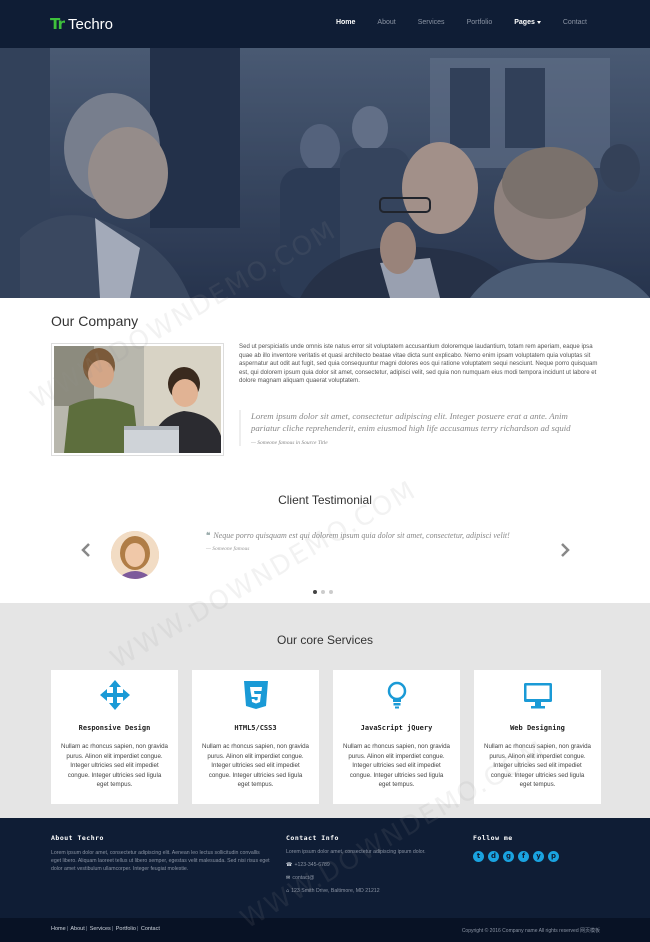 The width and height of the screenshot is (650, 942). I want to click on nav-pages-label: Pages, so click(524, 22).